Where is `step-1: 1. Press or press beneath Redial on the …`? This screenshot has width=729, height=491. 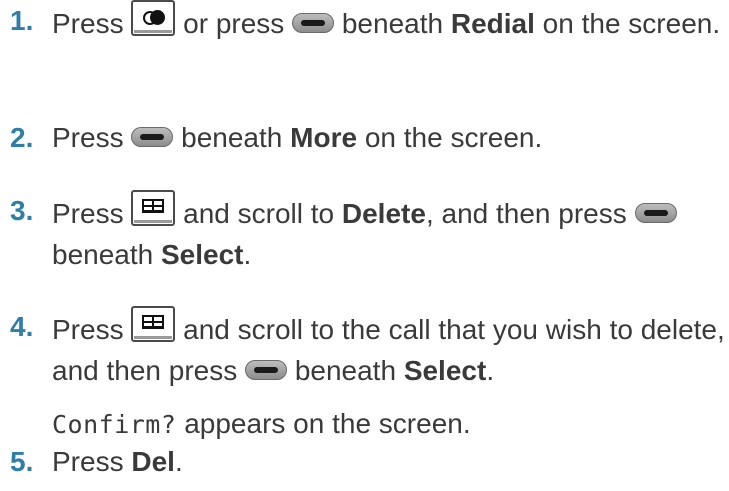
step-1: 1. Press or press beneath Redial on the … is located at coordinates (369, 22).